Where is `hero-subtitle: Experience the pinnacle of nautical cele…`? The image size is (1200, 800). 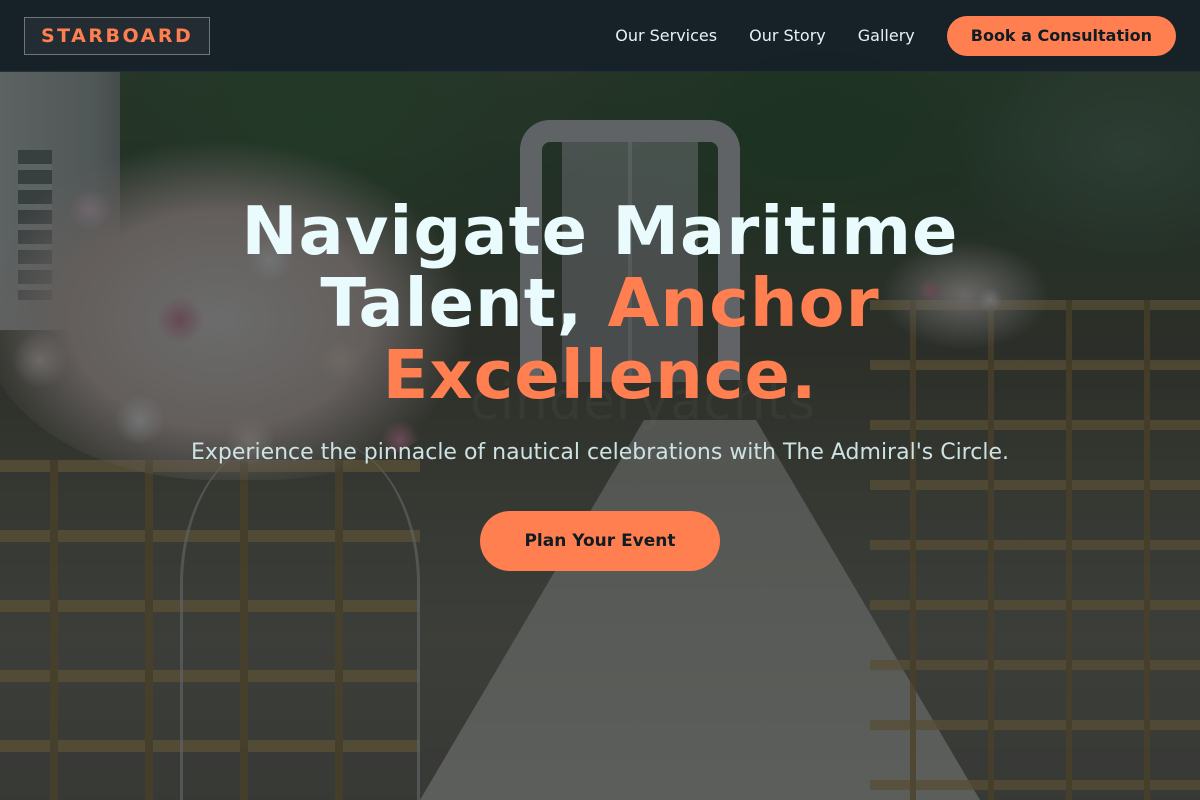 hero-subtitle: Experience the pinnacle of nautical cele… is located at coordinates (600, 452).